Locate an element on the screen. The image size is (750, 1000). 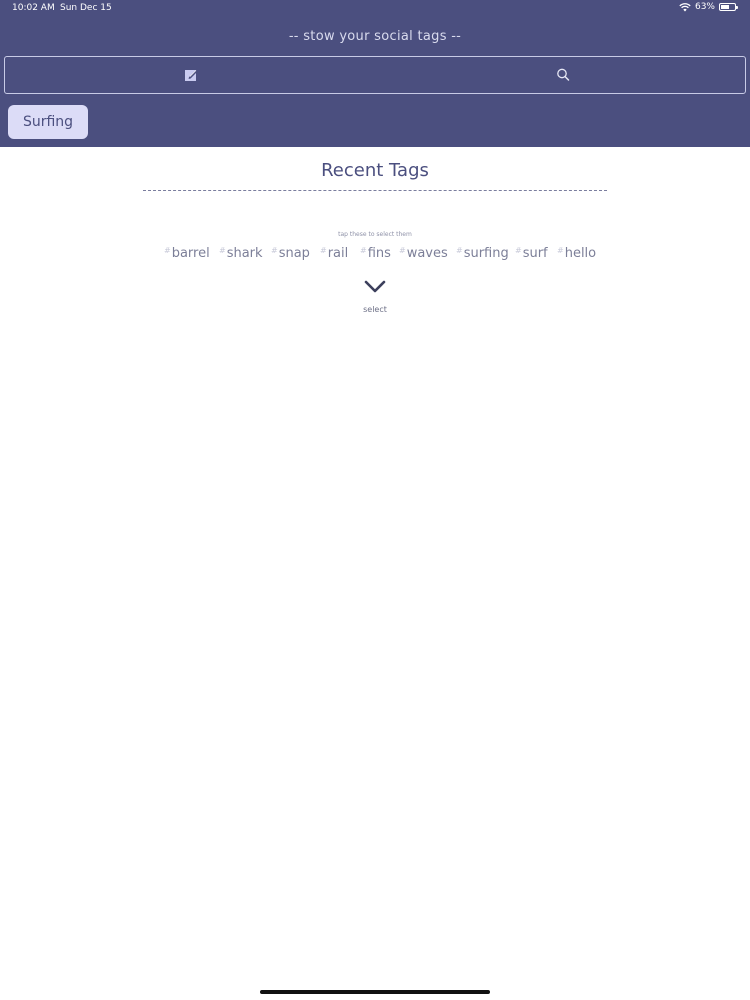
edit-button is located at coordinates (191, 75).